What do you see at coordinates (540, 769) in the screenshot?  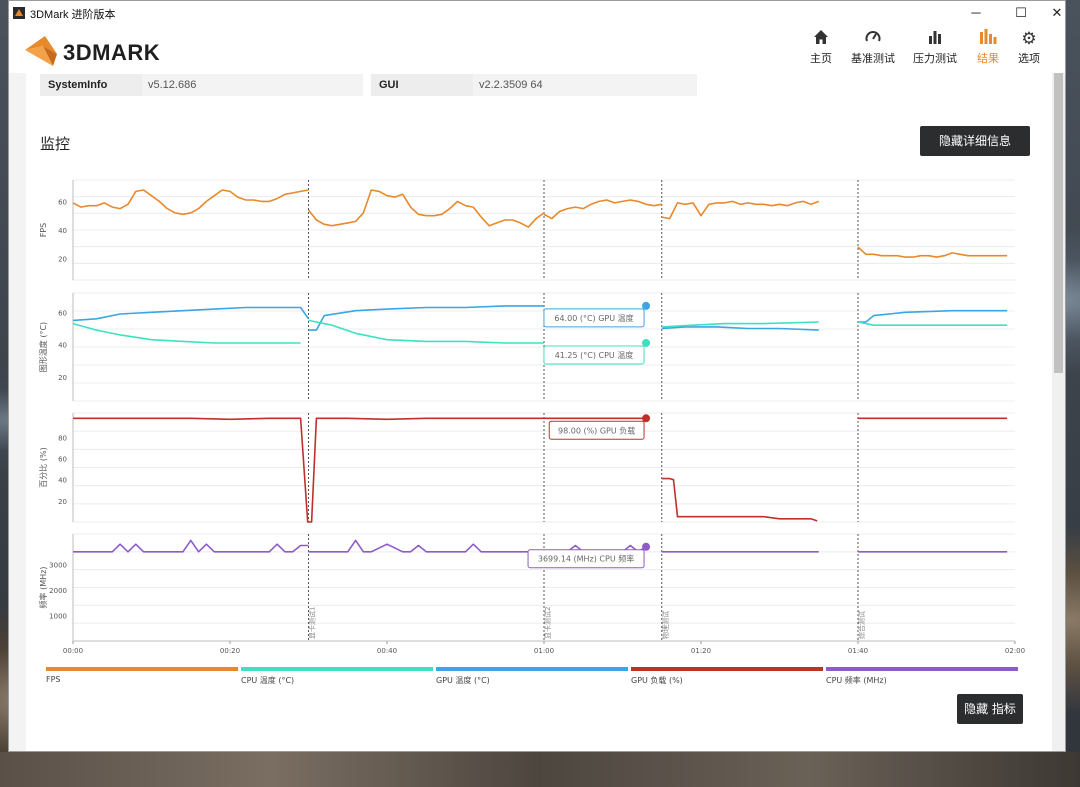 I see `desktop-bottom-strip` at bounding box center [540, 769].